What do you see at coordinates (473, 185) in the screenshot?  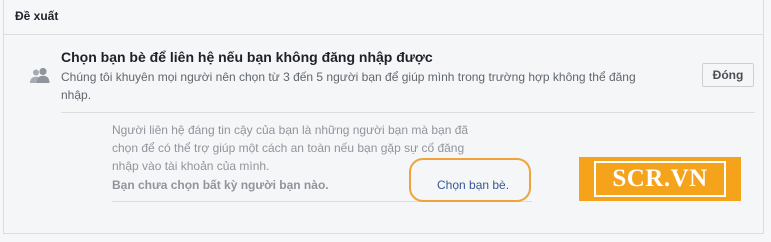 I see `choose-friends-link: Chọn bạn bè.` at bounding box center [473, 185].